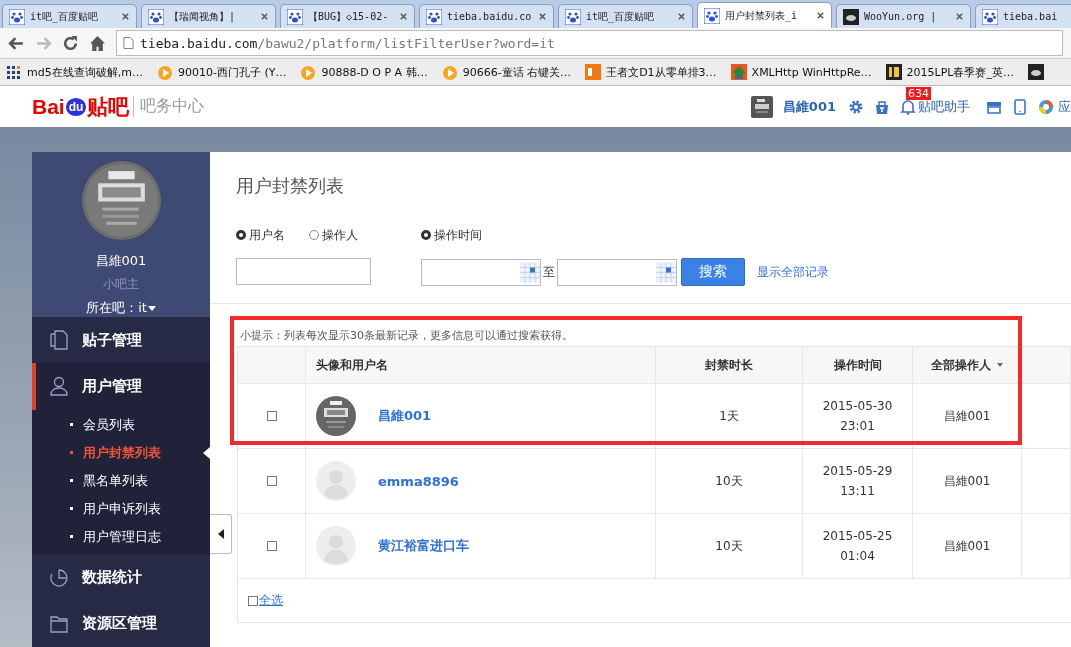 Image resolution: width=1071 pixels, height=647 pixels. Describe the element at coordinates (713, 272) in the screenshot. I see `search-button: 搜索` at that location.